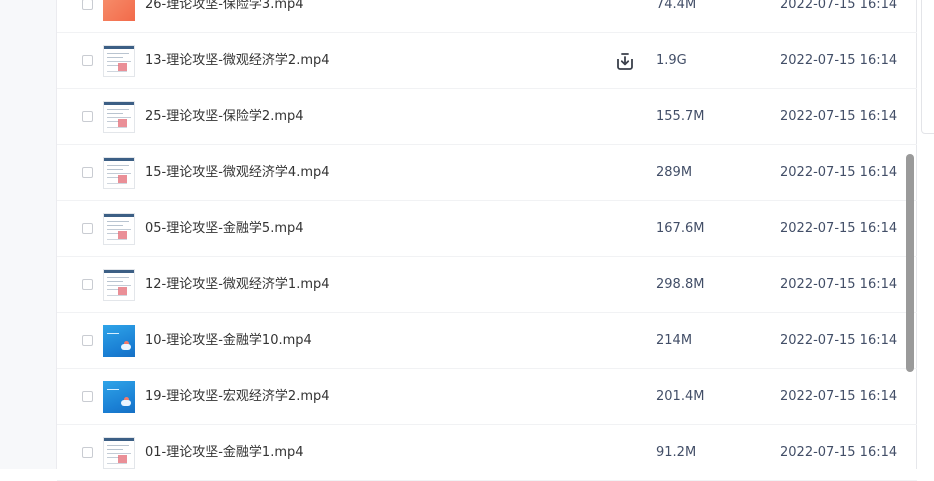  What do you see at coordinates (237, 172) in the screenshot?
I see `file-name: 15-理论攻坚-微观经济学4.mp4` at bounding box center [237, 172].